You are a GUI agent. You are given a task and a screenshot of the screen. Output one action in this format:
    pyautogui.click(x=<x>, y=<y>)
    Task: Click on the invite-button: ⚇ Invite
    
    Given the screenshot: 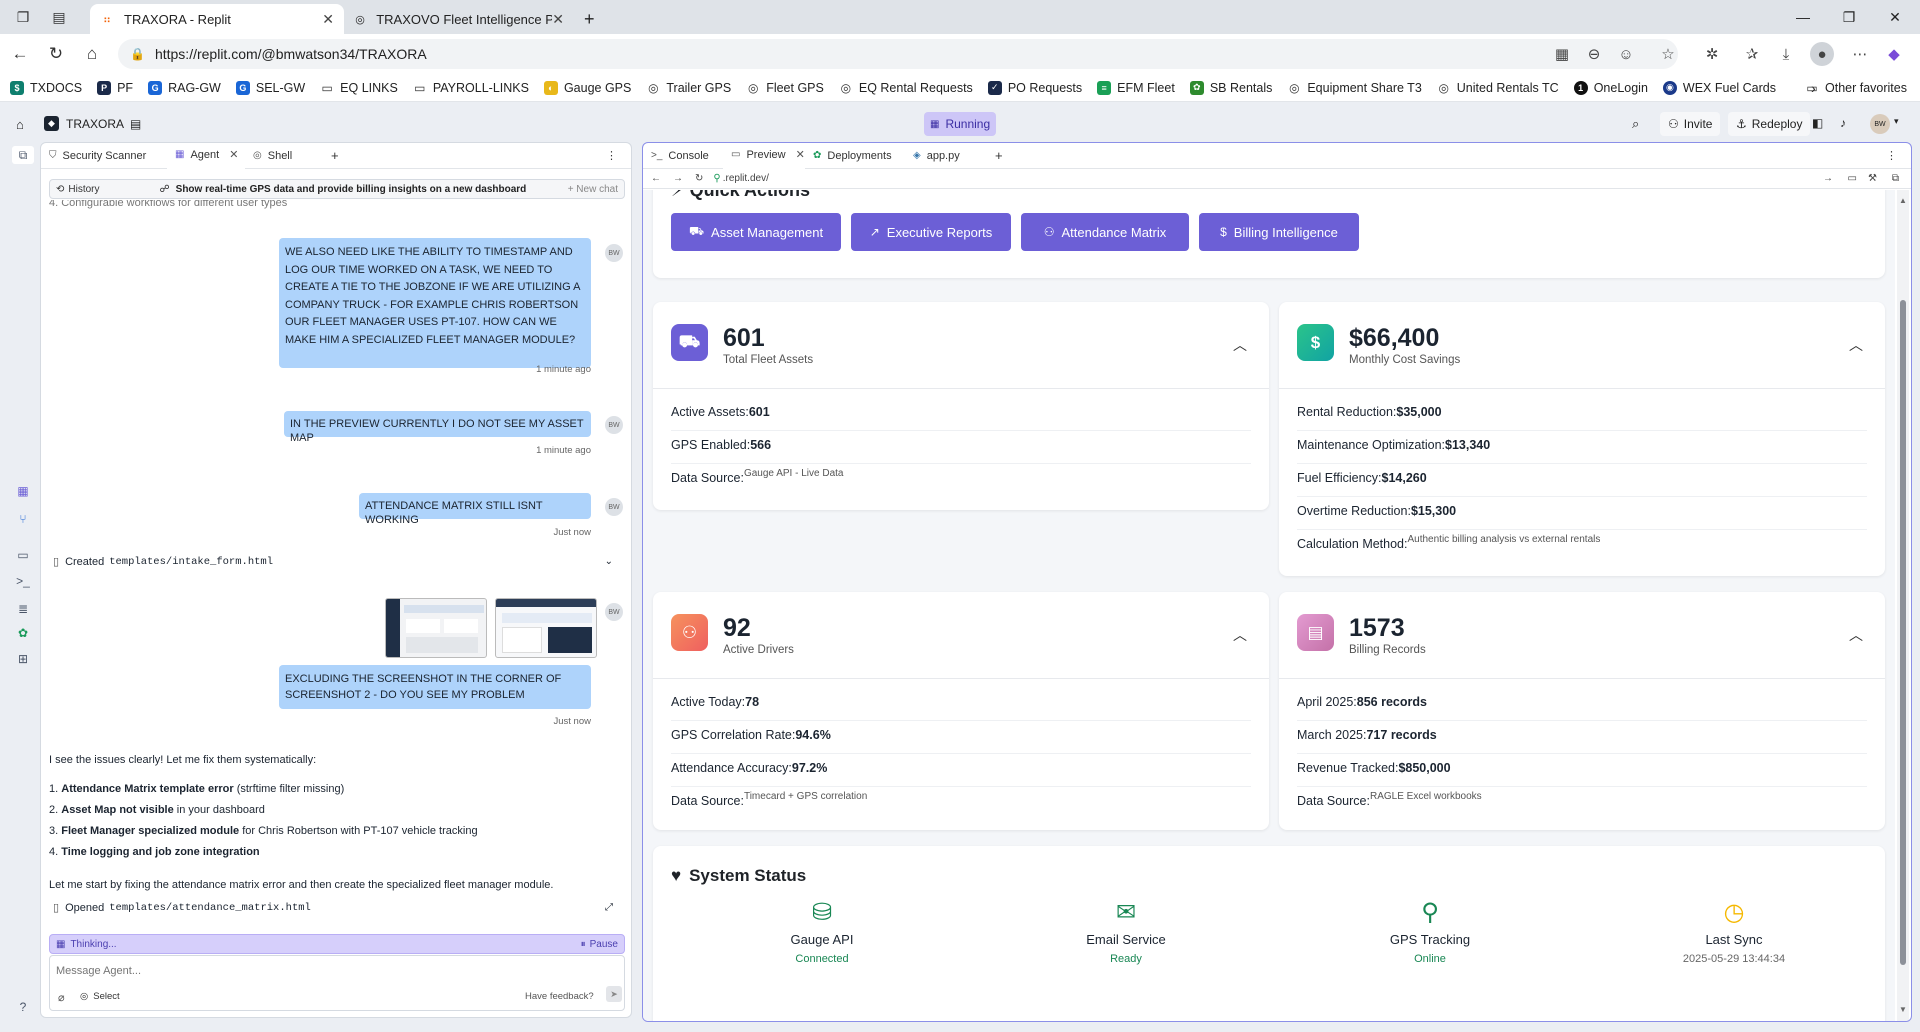 What is the action you would take?
    pyautogui.click(x=1690, y=124)
    